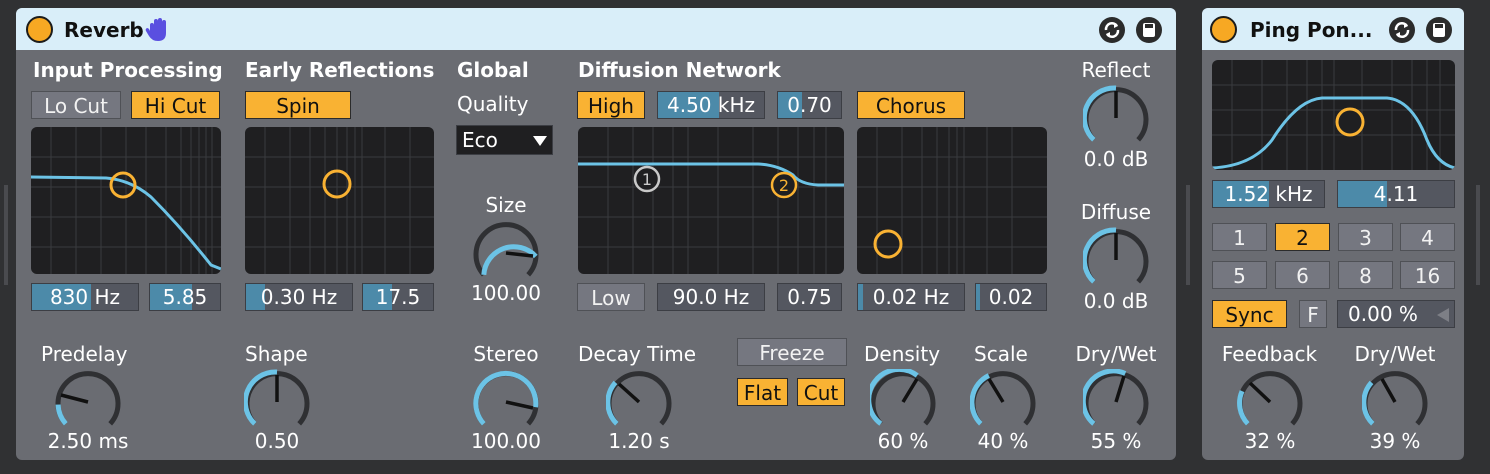  Describe the element at coordinates (1116, 159) in the screenshot. I see `reflect-value: 0.0 dB` at that location.